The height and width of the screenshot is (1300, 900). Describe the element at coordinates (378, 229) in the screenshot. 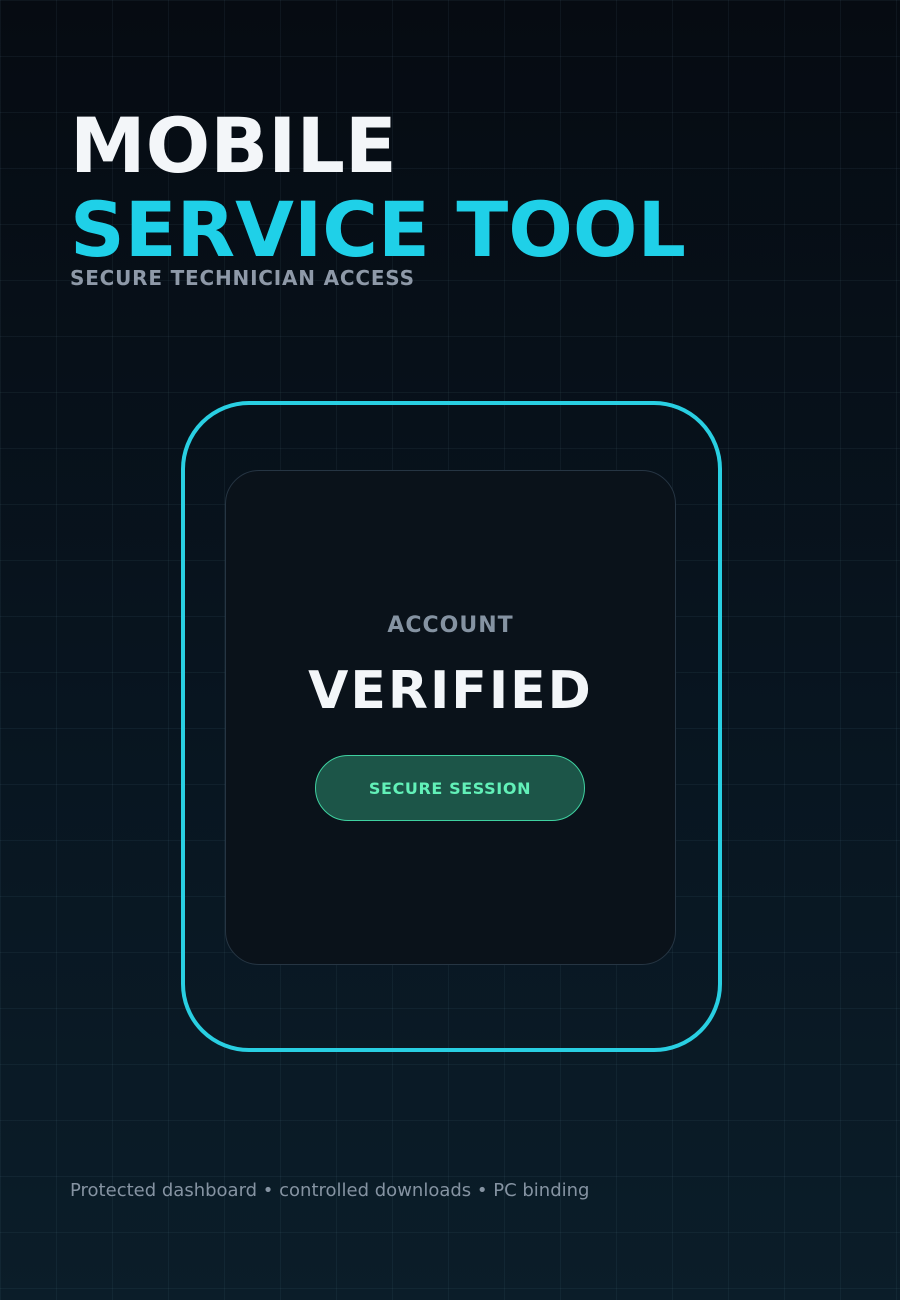

I see `app-title-line-2: SERVICE TOOL` at that location.